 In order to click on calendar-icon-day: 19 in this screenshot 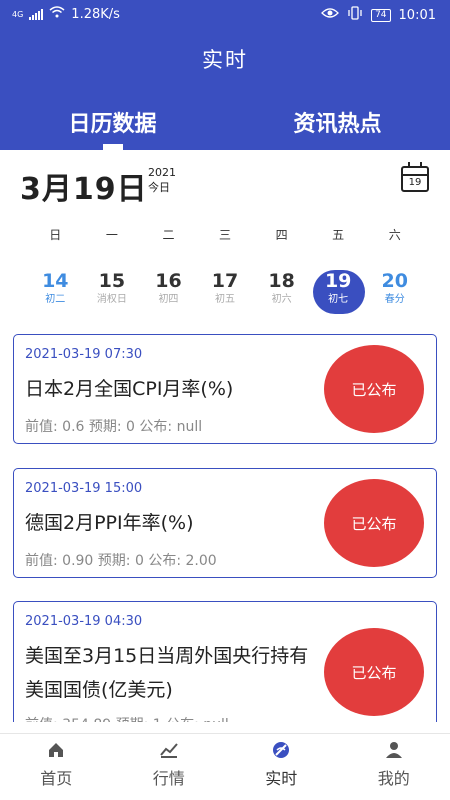, I will do `click(415, 182)`.